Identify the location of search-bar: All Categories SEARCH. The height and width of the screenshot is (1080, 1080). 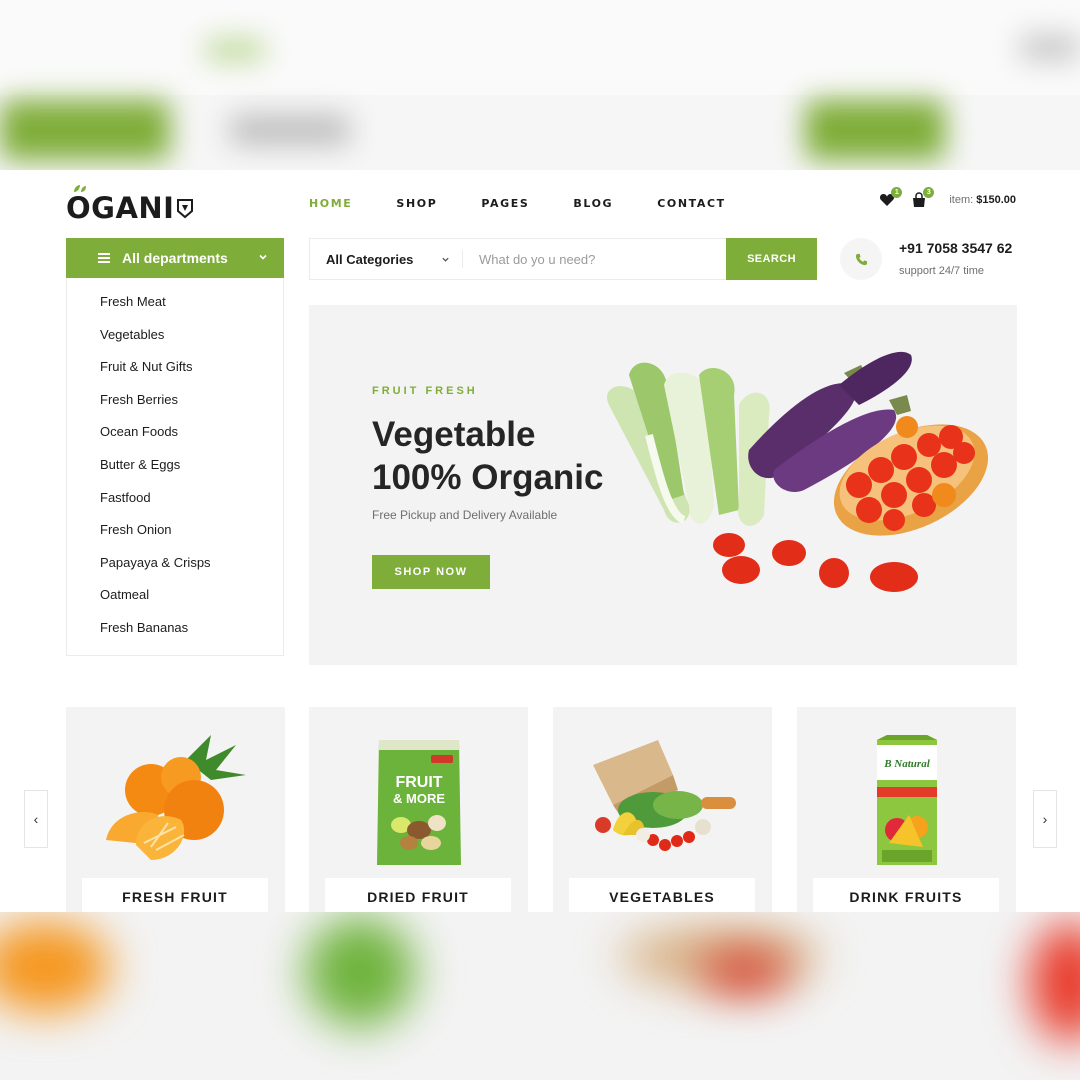
(563, 259).